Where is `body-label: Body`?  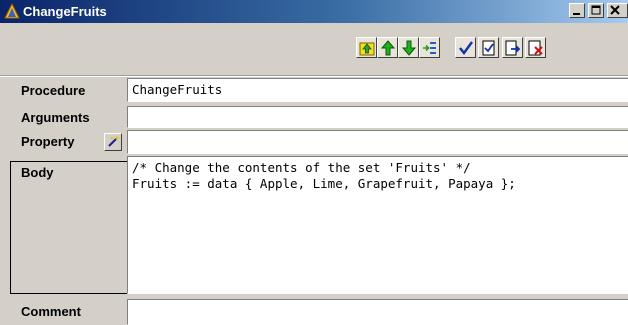
body-label: Body is located at coordinates (37, 172).